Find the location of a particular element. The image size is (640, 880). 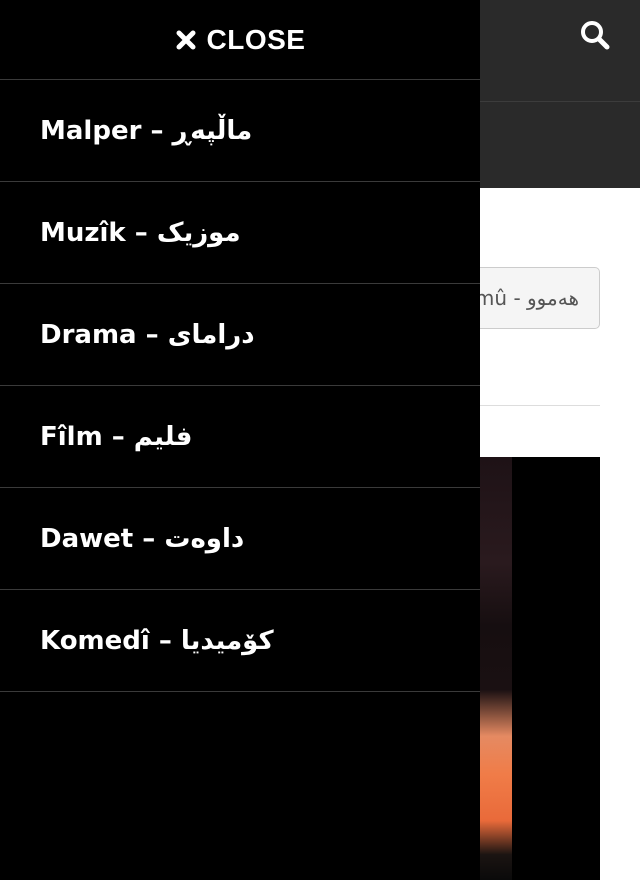

menu-item-komedi: Komedî – کۆمیدیا is located at coordinates (240, 641).